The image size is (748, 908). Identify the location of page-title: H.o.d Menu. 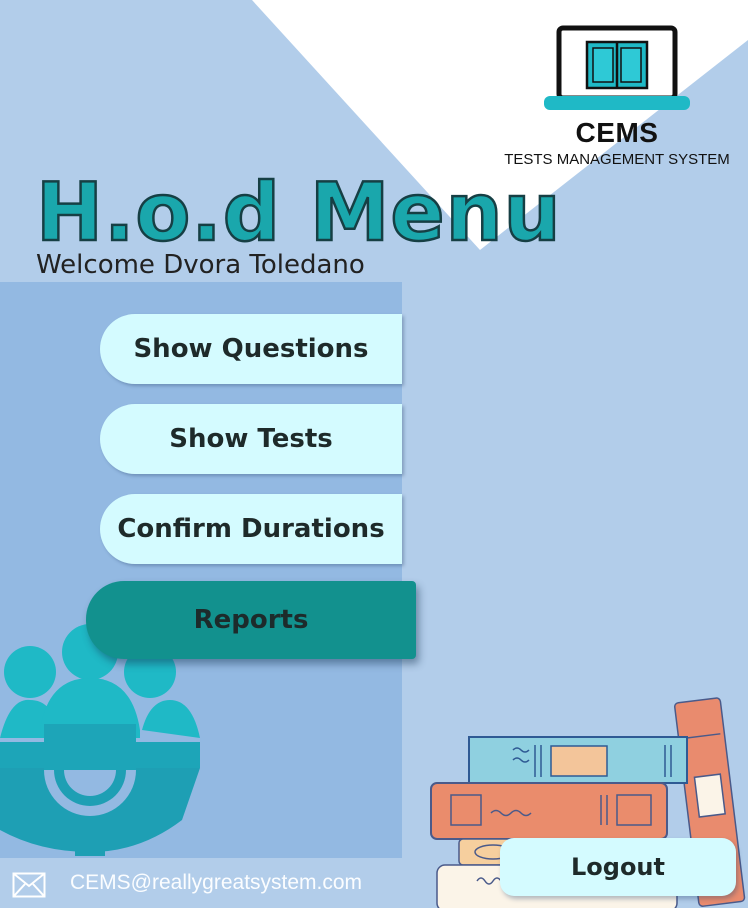
(298, 213).